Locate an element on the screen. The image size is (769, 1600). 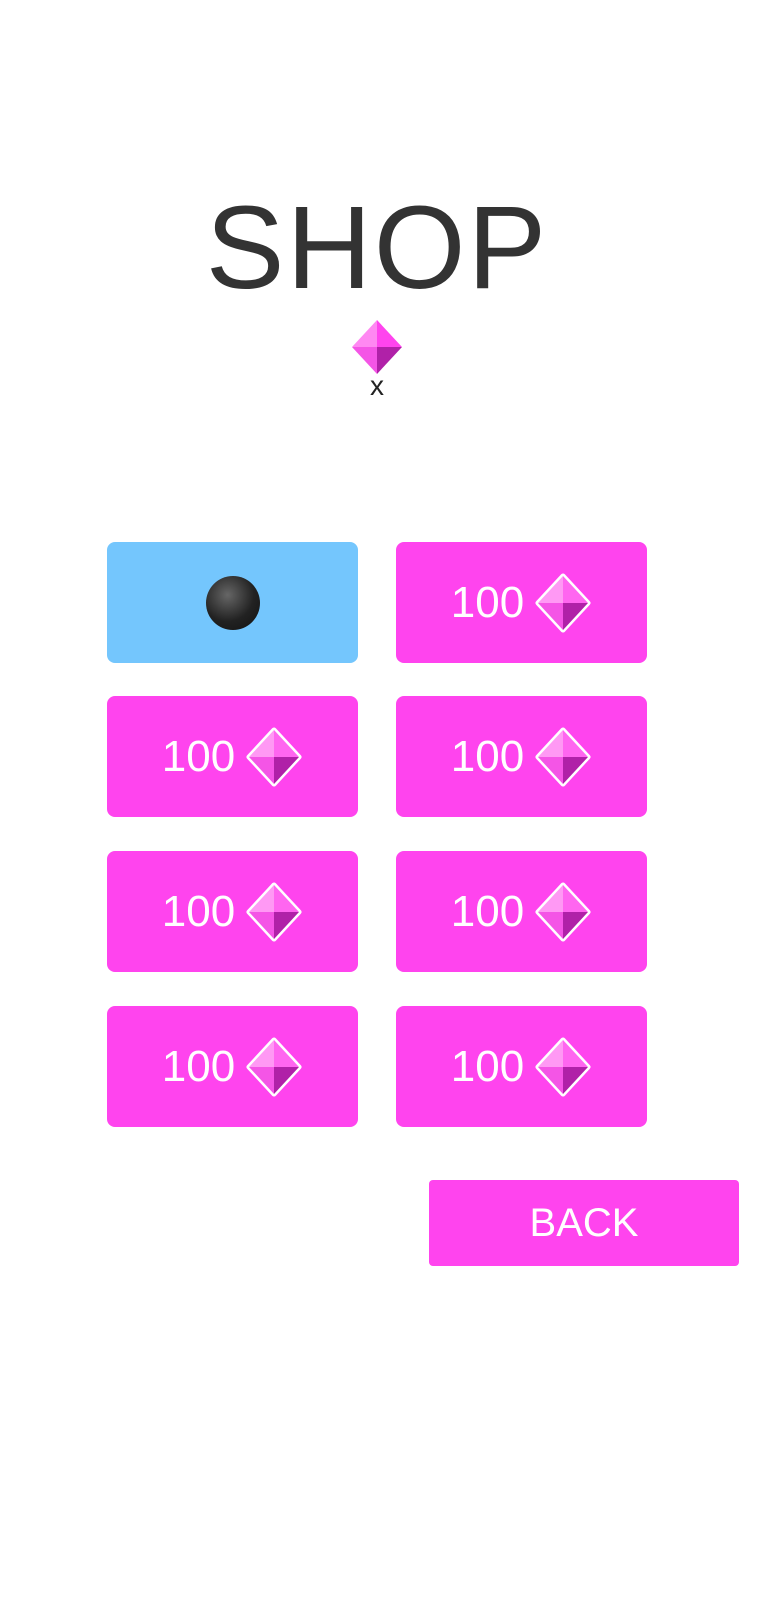
back-button: BACK is located at coordinates (584, 1223).